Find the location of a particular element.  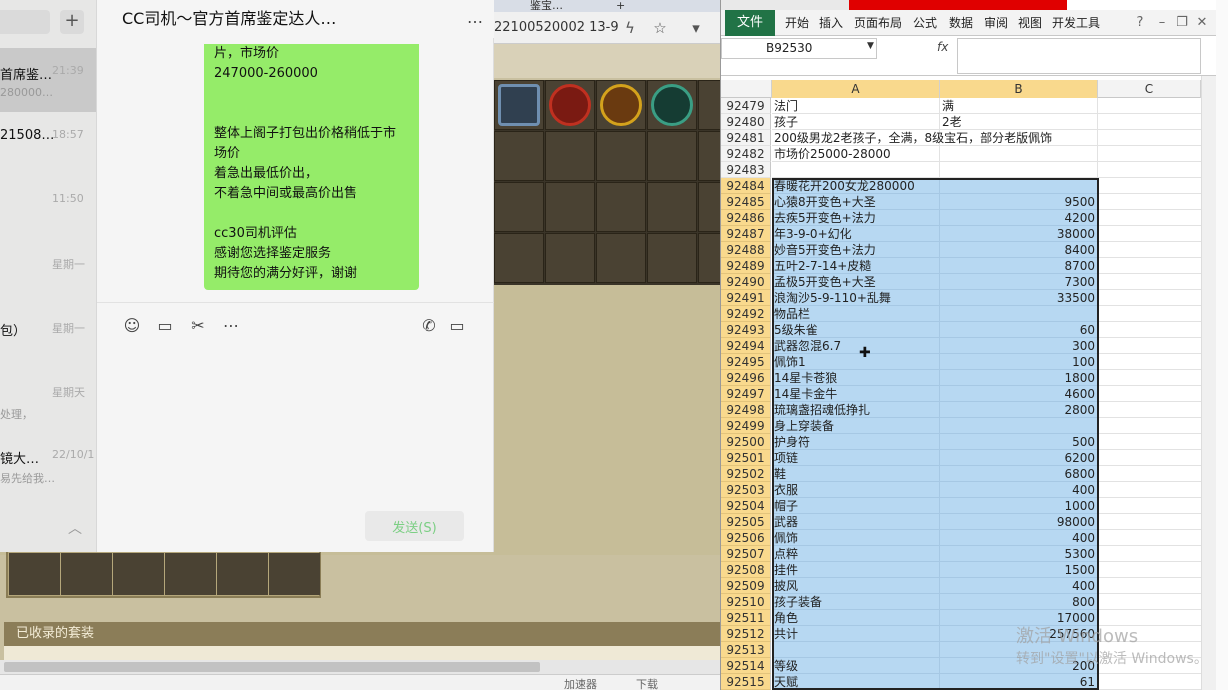

row-number: 92482 is located at coordinates (746, 154).